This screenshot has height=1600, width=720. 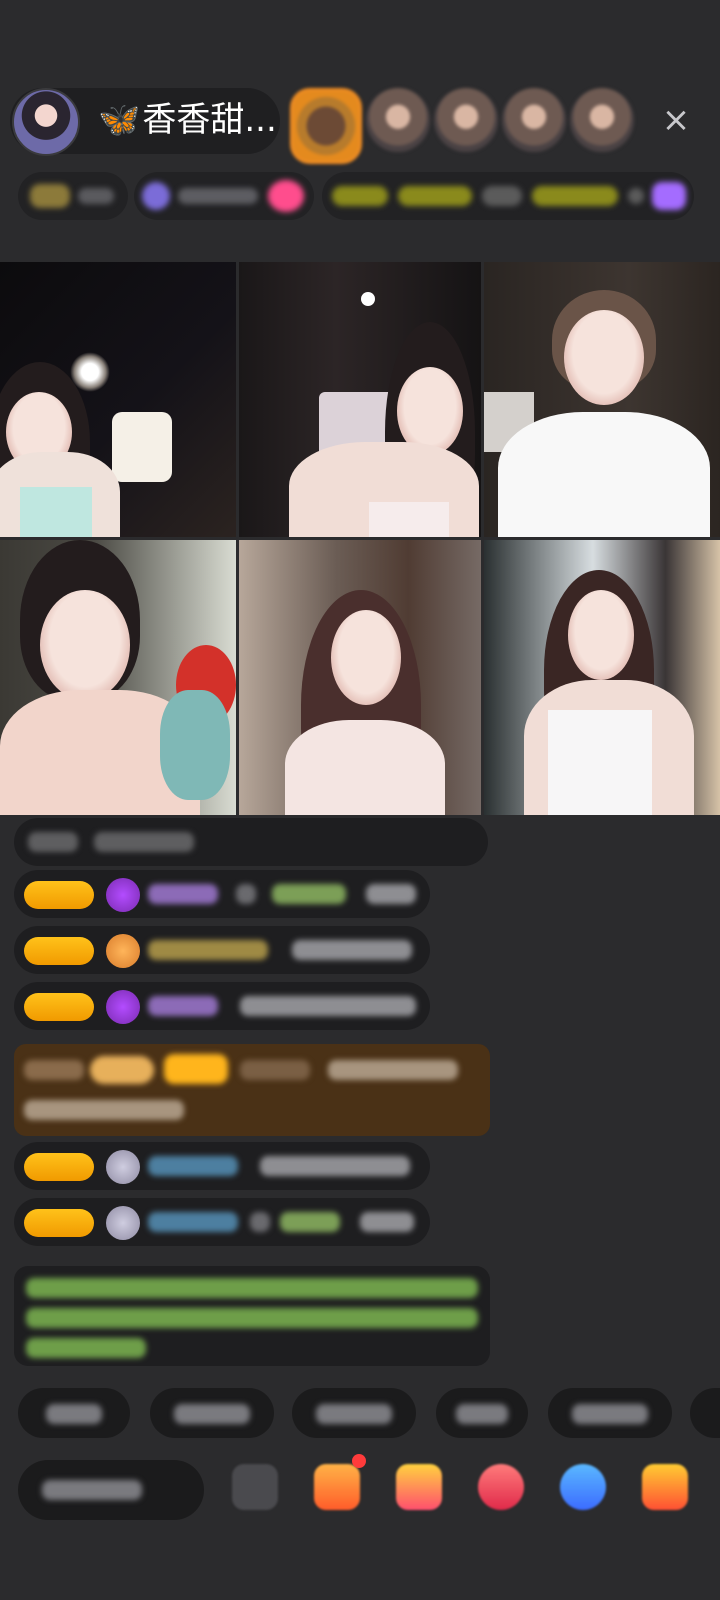 I want to click on host-avatar, so click(x=46, y=122).